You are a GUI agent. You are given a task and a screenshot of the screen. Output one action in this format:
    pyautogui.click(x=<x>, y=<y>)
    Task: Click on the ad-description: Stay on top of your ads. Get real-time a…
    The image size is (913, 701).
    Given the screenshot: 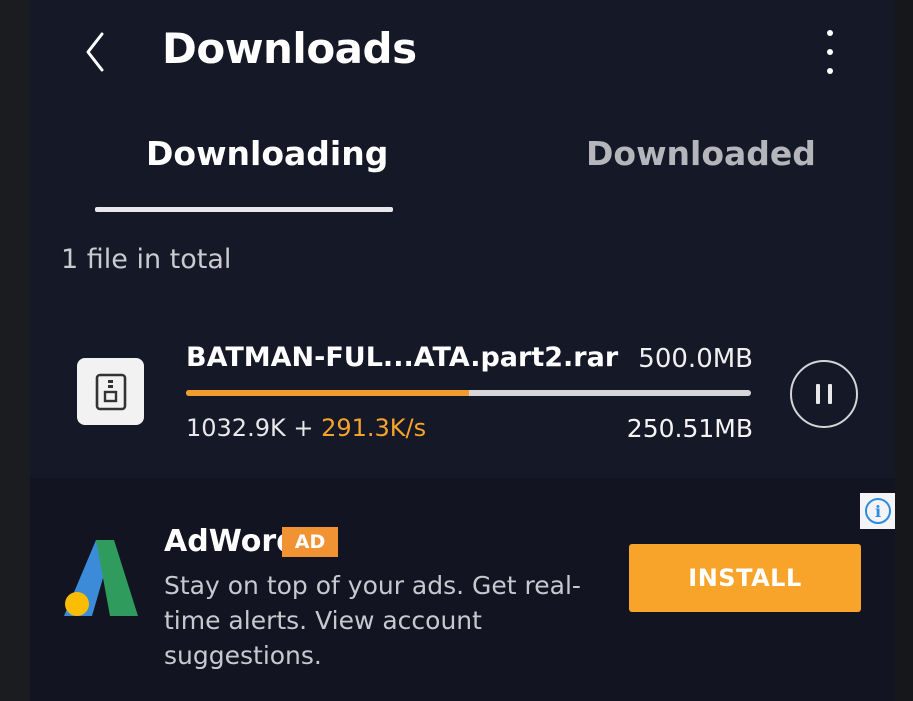 What is the action you would take?
    pyautogui.click(x=394, y=620)
    